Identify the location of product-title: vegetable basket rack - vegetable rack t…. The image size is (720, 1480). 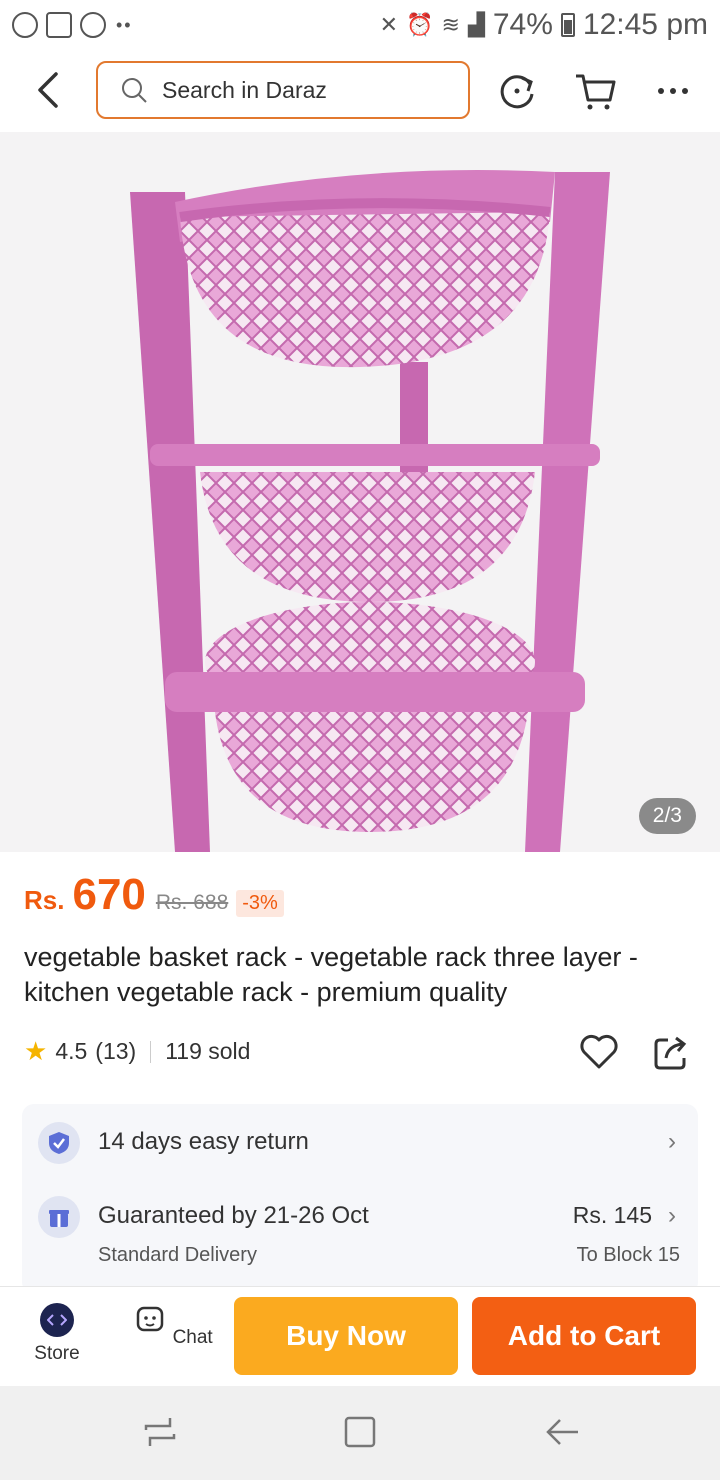
(331, 974).